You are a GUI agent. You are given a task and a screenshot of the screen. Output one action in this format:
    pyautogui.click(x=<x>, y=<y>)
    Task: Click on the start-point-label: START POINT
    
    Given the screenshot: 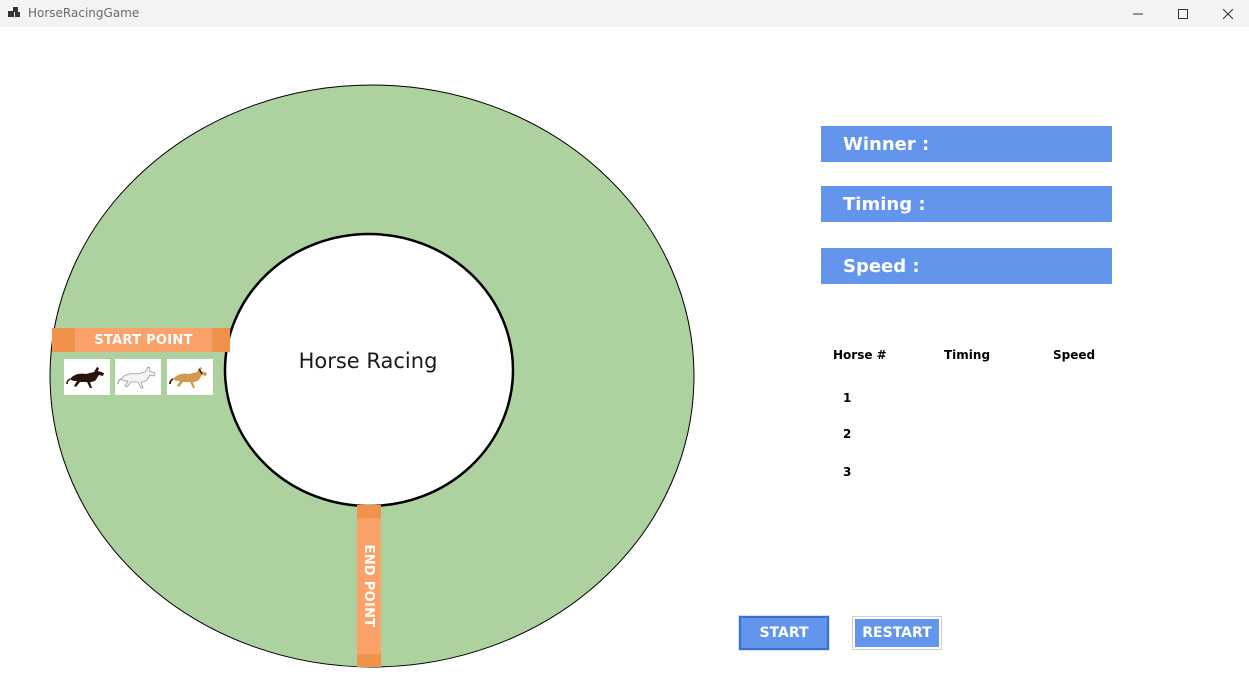 What is the action you would take?
    pyautogui.click(x=143, y=340)
    